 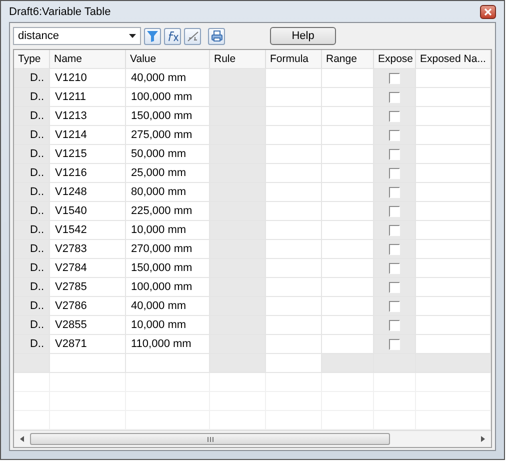 I want to click on table-cell: V2871, so click(x=88, y=344).